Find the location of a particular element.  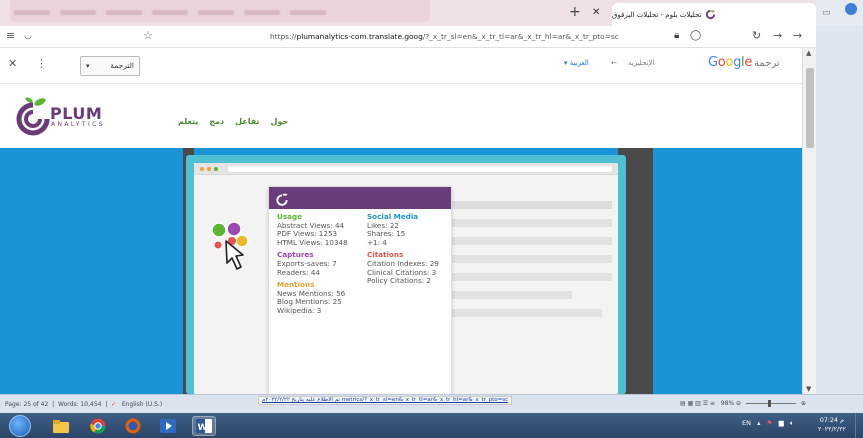

plum-favicon-icon is located at coordinates (711, 14).